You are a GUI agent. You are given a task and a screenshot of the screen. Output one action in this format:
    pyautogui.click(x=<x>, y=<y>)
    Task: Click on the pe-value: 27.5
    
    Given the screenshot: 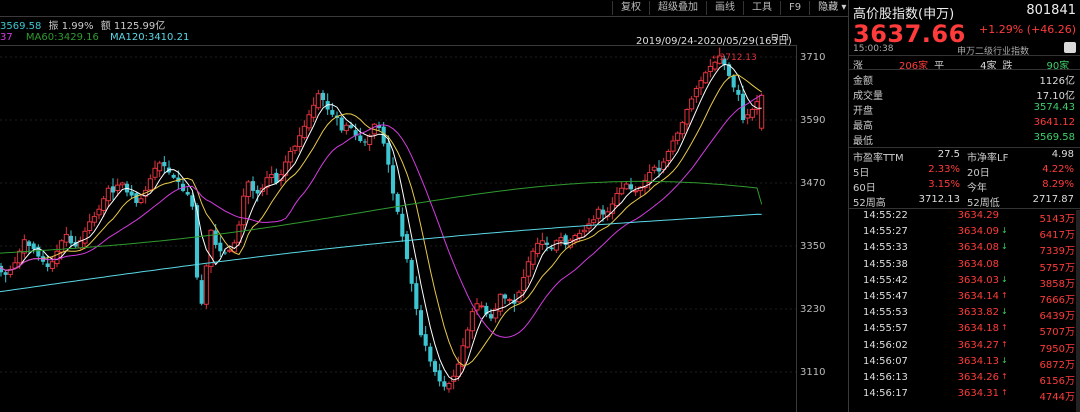 What is the action you would take?
    pyautogui.click(x=948, y=154)
    